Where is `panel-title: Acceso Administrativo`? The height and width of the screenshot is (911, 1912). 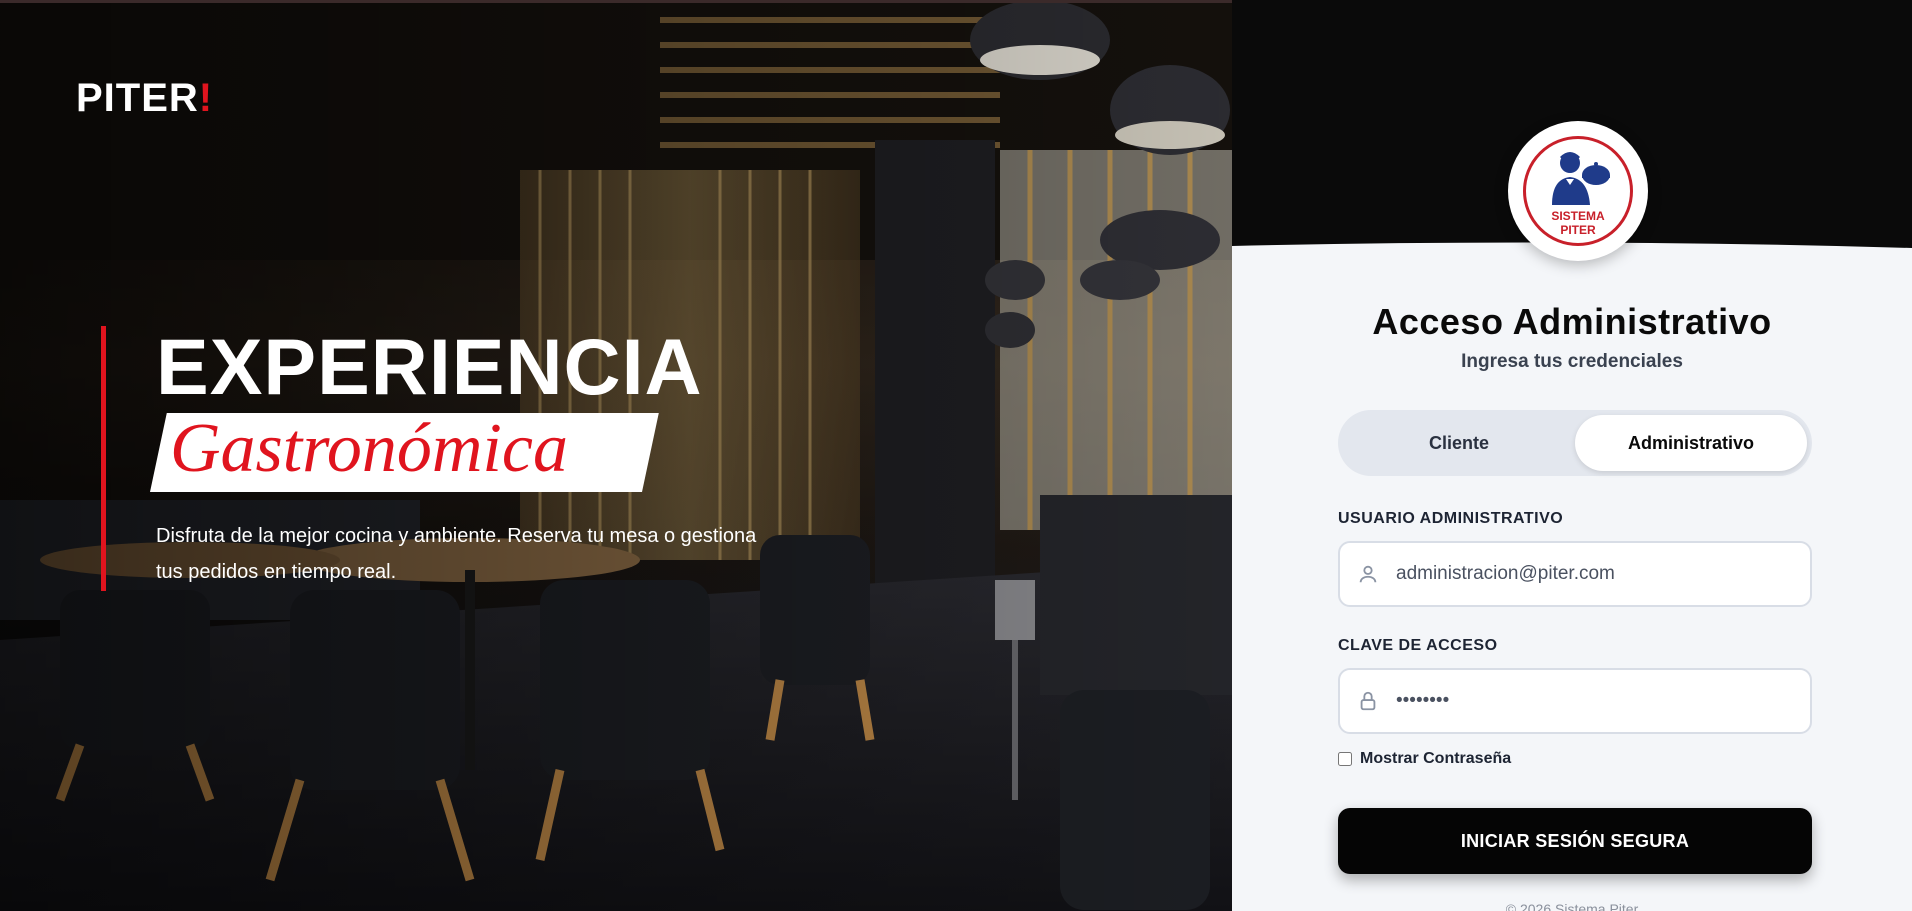 panel-title: Acceso Administrativo is located at coordinates (1572, 321).